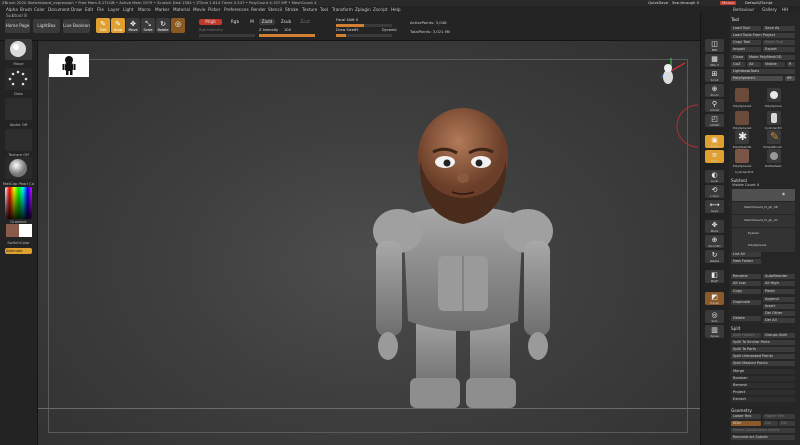 The image size is (800, 445). Describe the element at coordinates (779, 299) in the screenshot. I see `append-button: Append` at that location.